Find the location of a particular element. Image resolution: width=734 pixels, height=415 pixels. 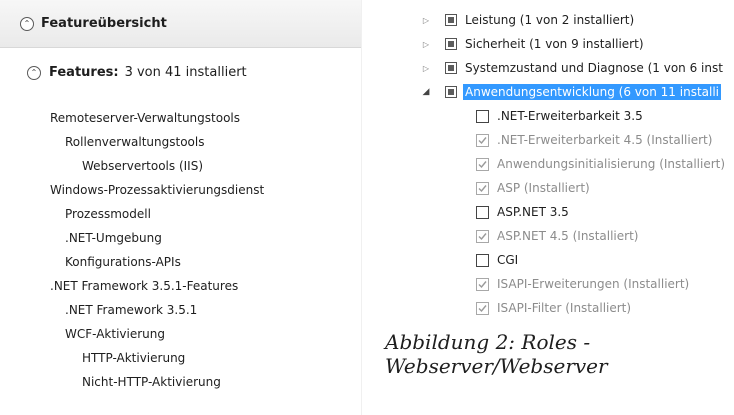

feature-item-net351-features: .NET Framework 3.5.1-Features is located at coordinates (144, 286).